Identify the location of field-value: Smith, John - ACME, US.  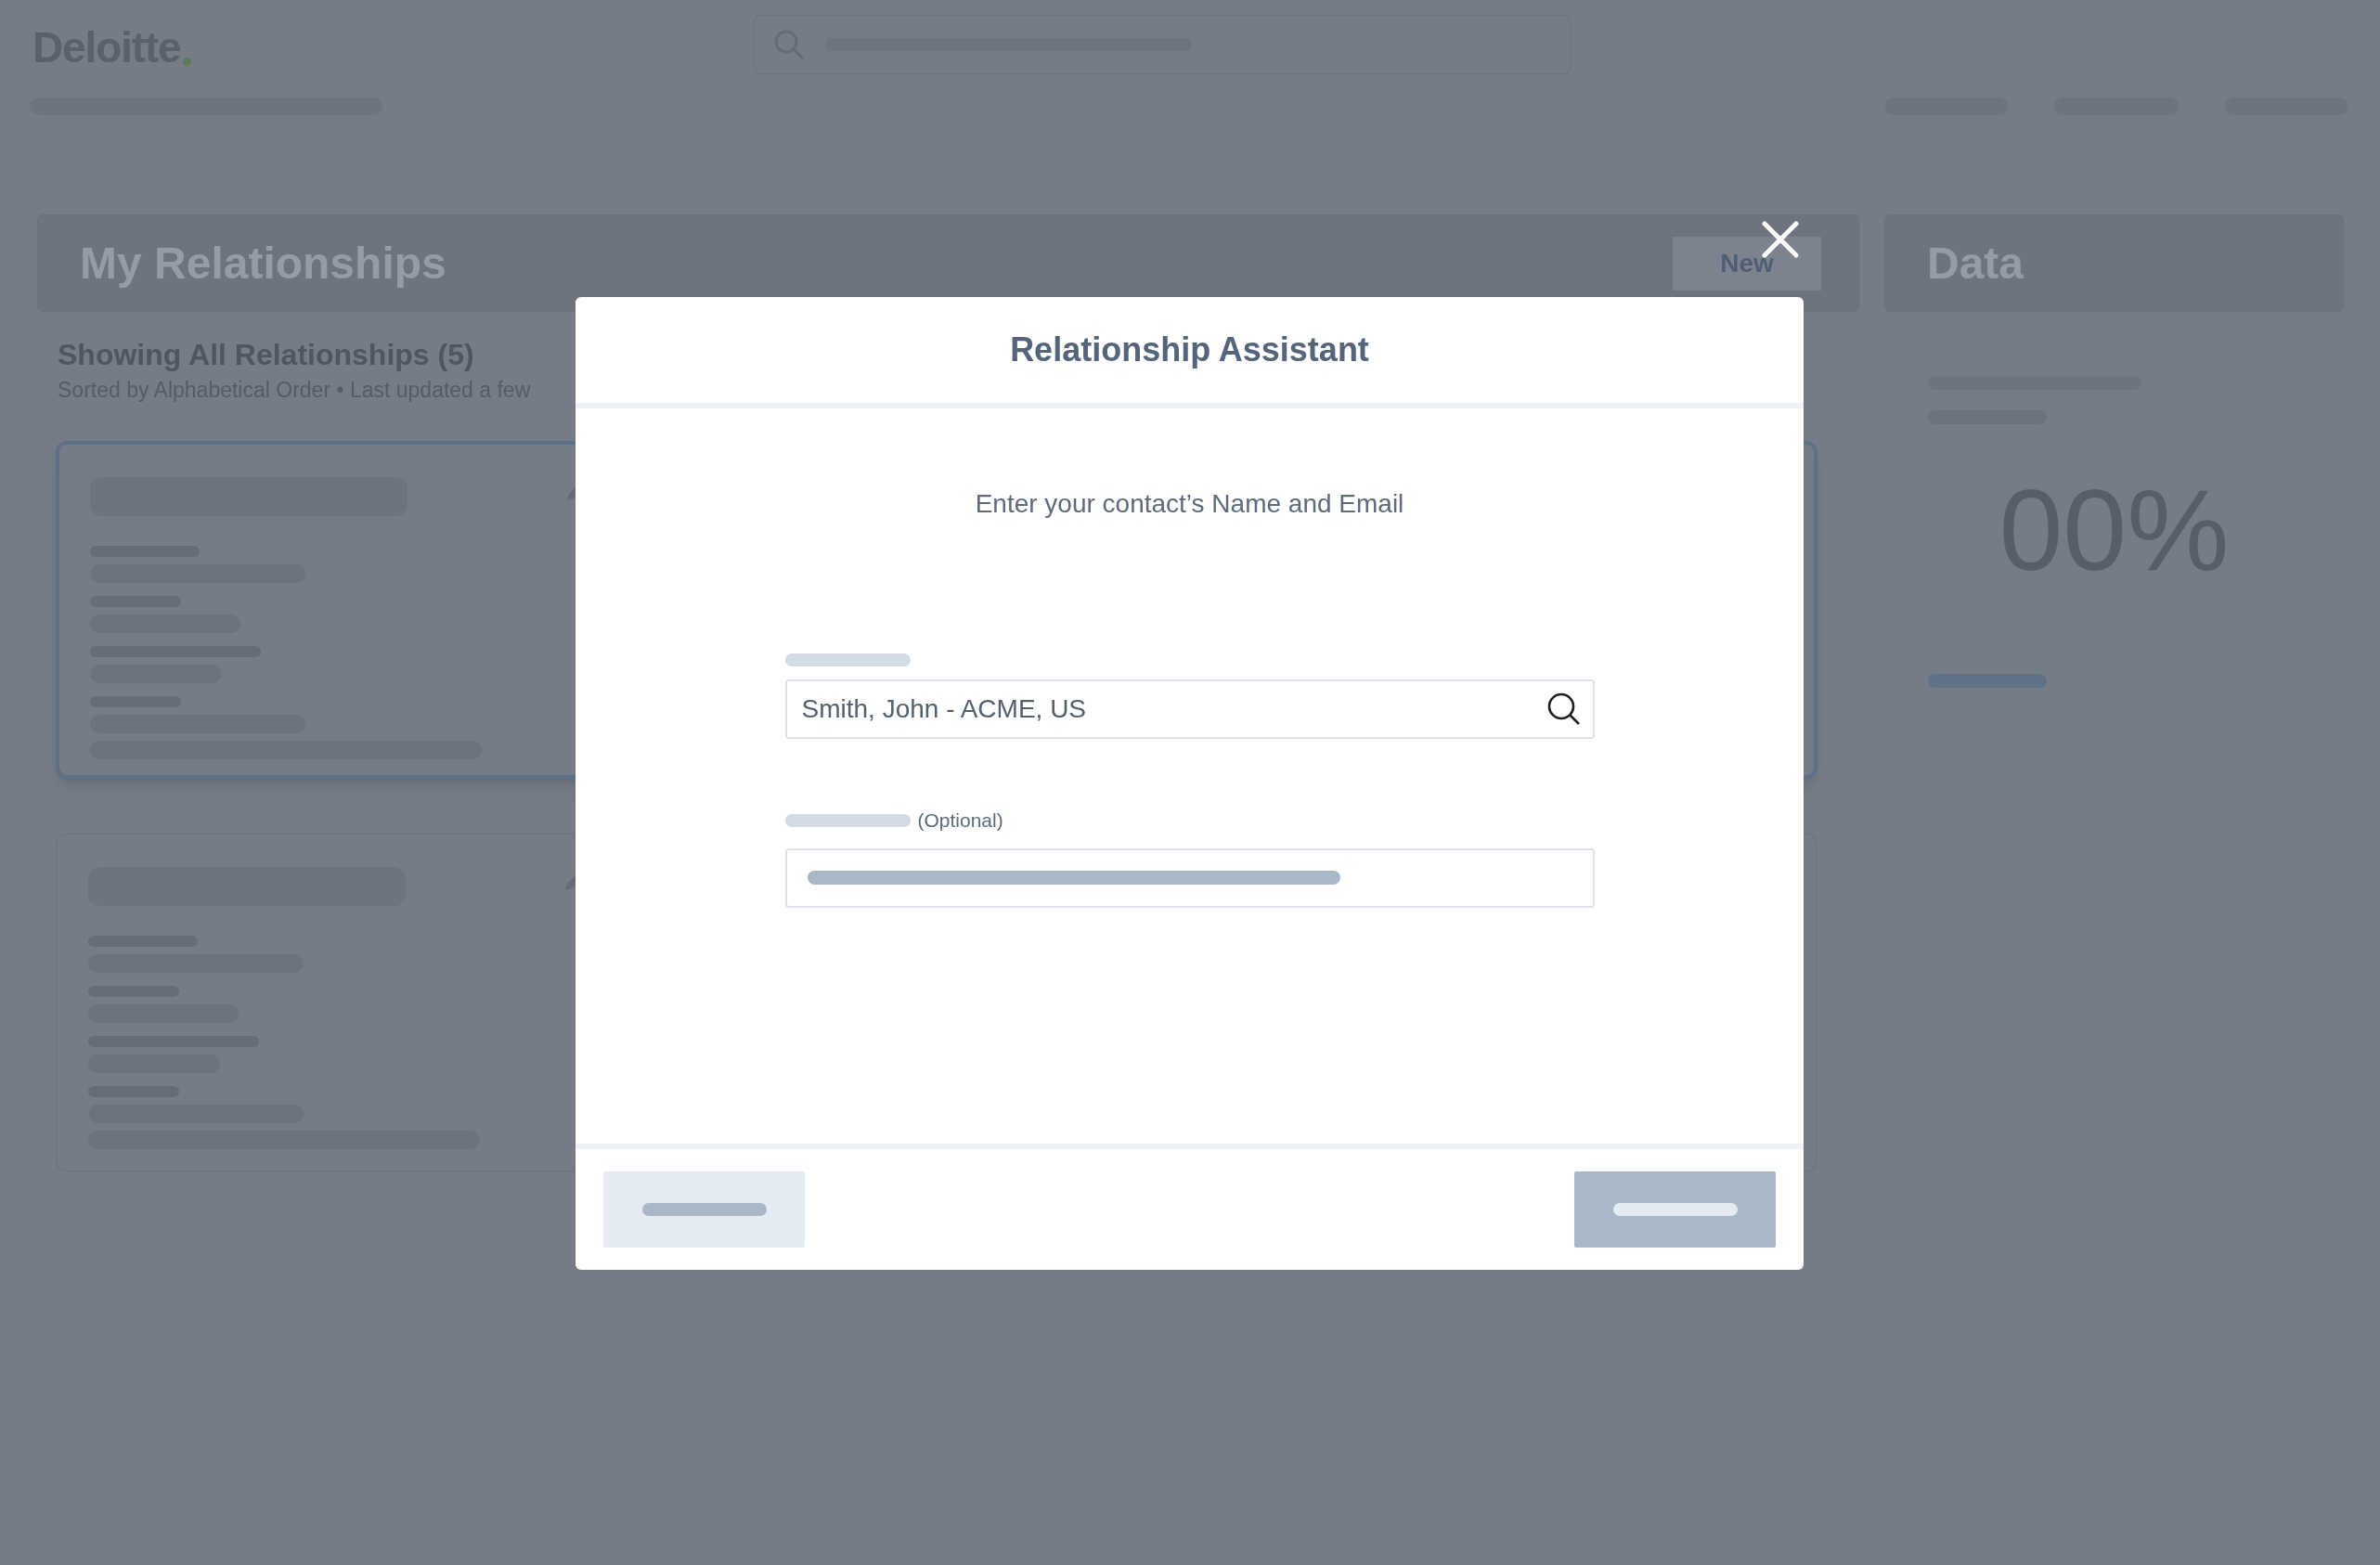
(944, 709).